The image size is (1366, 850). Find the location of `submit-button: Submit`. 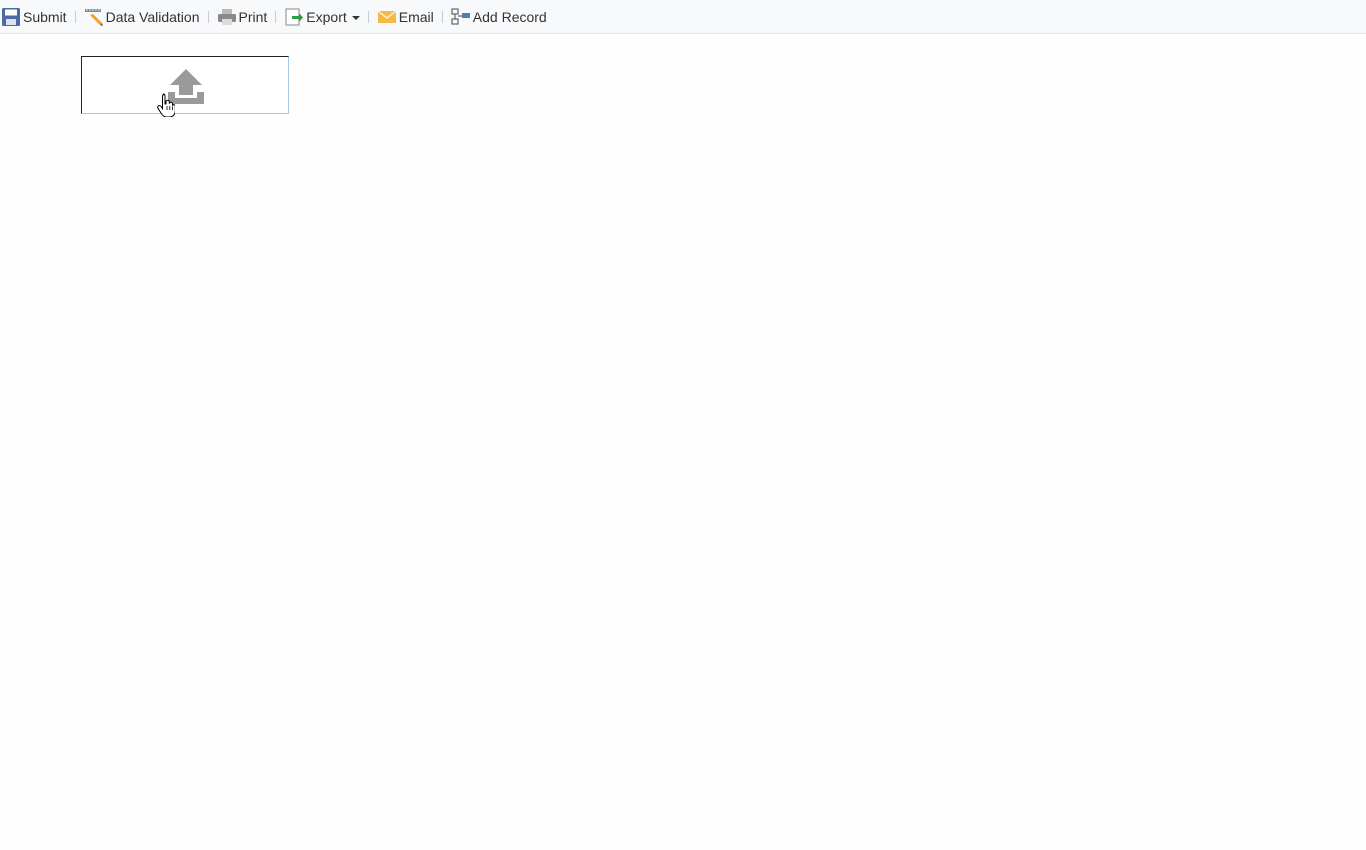

submit-button: Submit is located at coordinates (34, 17).